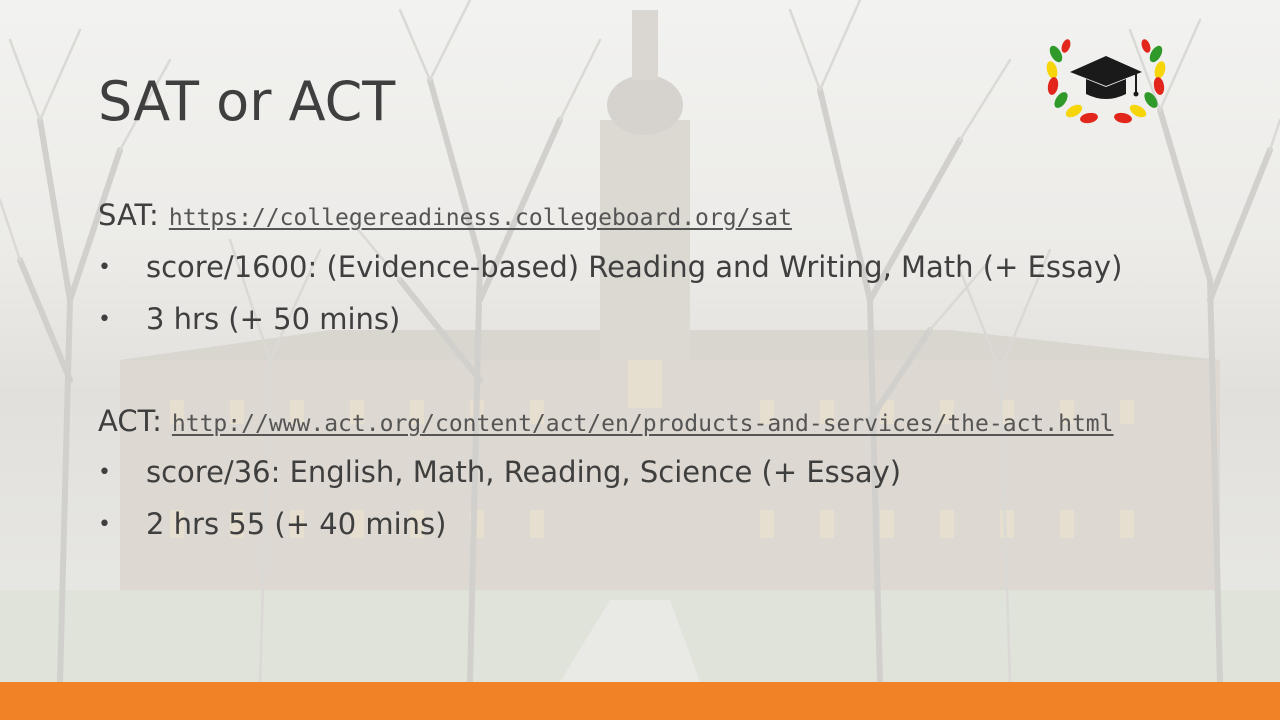 The height and width of the screenshot is (720, 1280). What do you see at coordinates (128, 215) in the screenshot?
I see `sat-label: SAT:` at bounding box center [128, 215].